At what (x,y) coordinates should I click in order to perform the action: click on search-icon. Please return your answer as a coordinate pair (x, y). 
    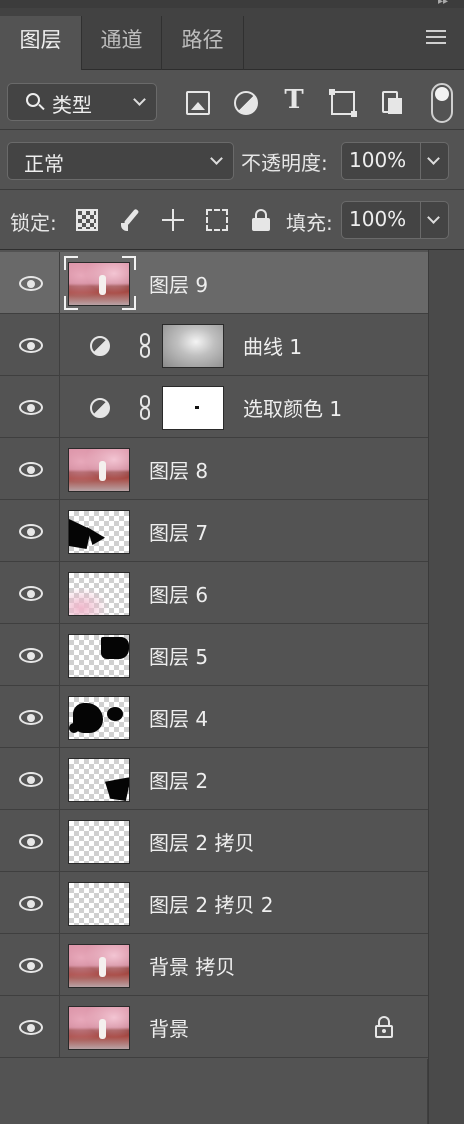
    Looking at the image, I should click on (33, 100).